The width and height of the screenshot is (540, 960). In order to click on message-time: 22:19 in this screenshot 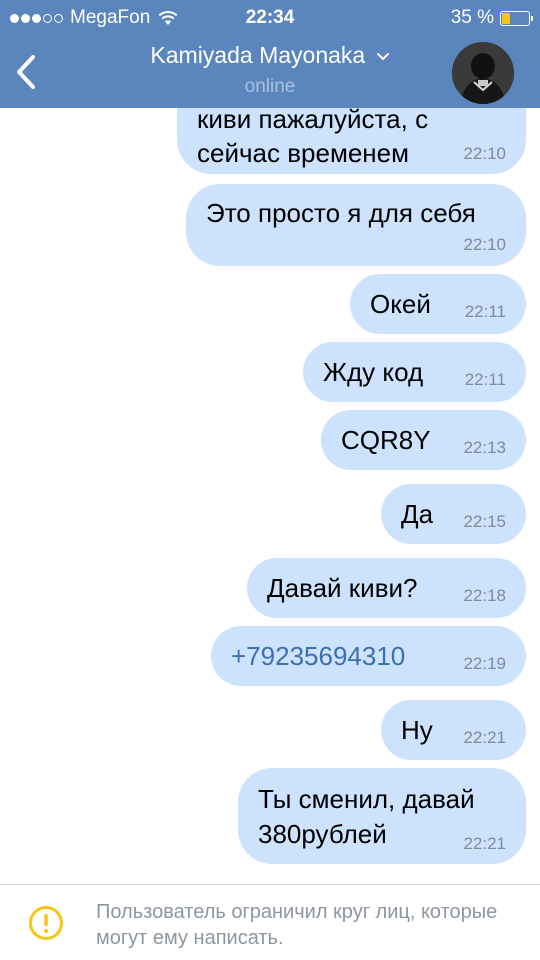, I will do `click(484, 663)`.